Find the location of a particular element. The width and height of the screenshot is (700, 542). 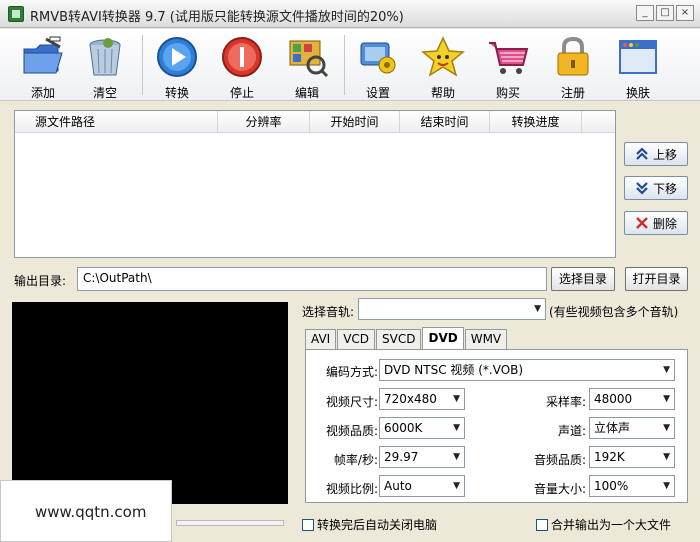

help-label: 帮助 is located at coordinates (442, 93).